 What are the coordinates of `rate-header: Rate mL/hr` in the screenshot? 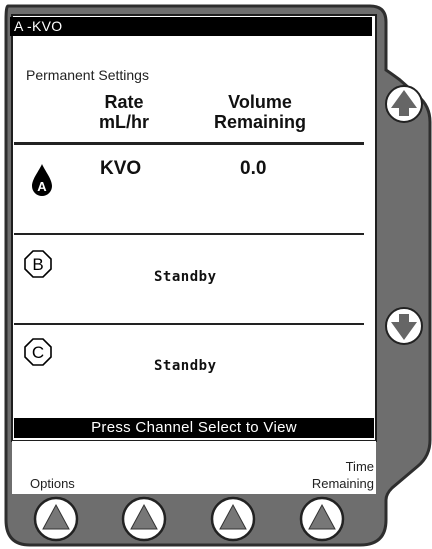 It's located at (124, 112).